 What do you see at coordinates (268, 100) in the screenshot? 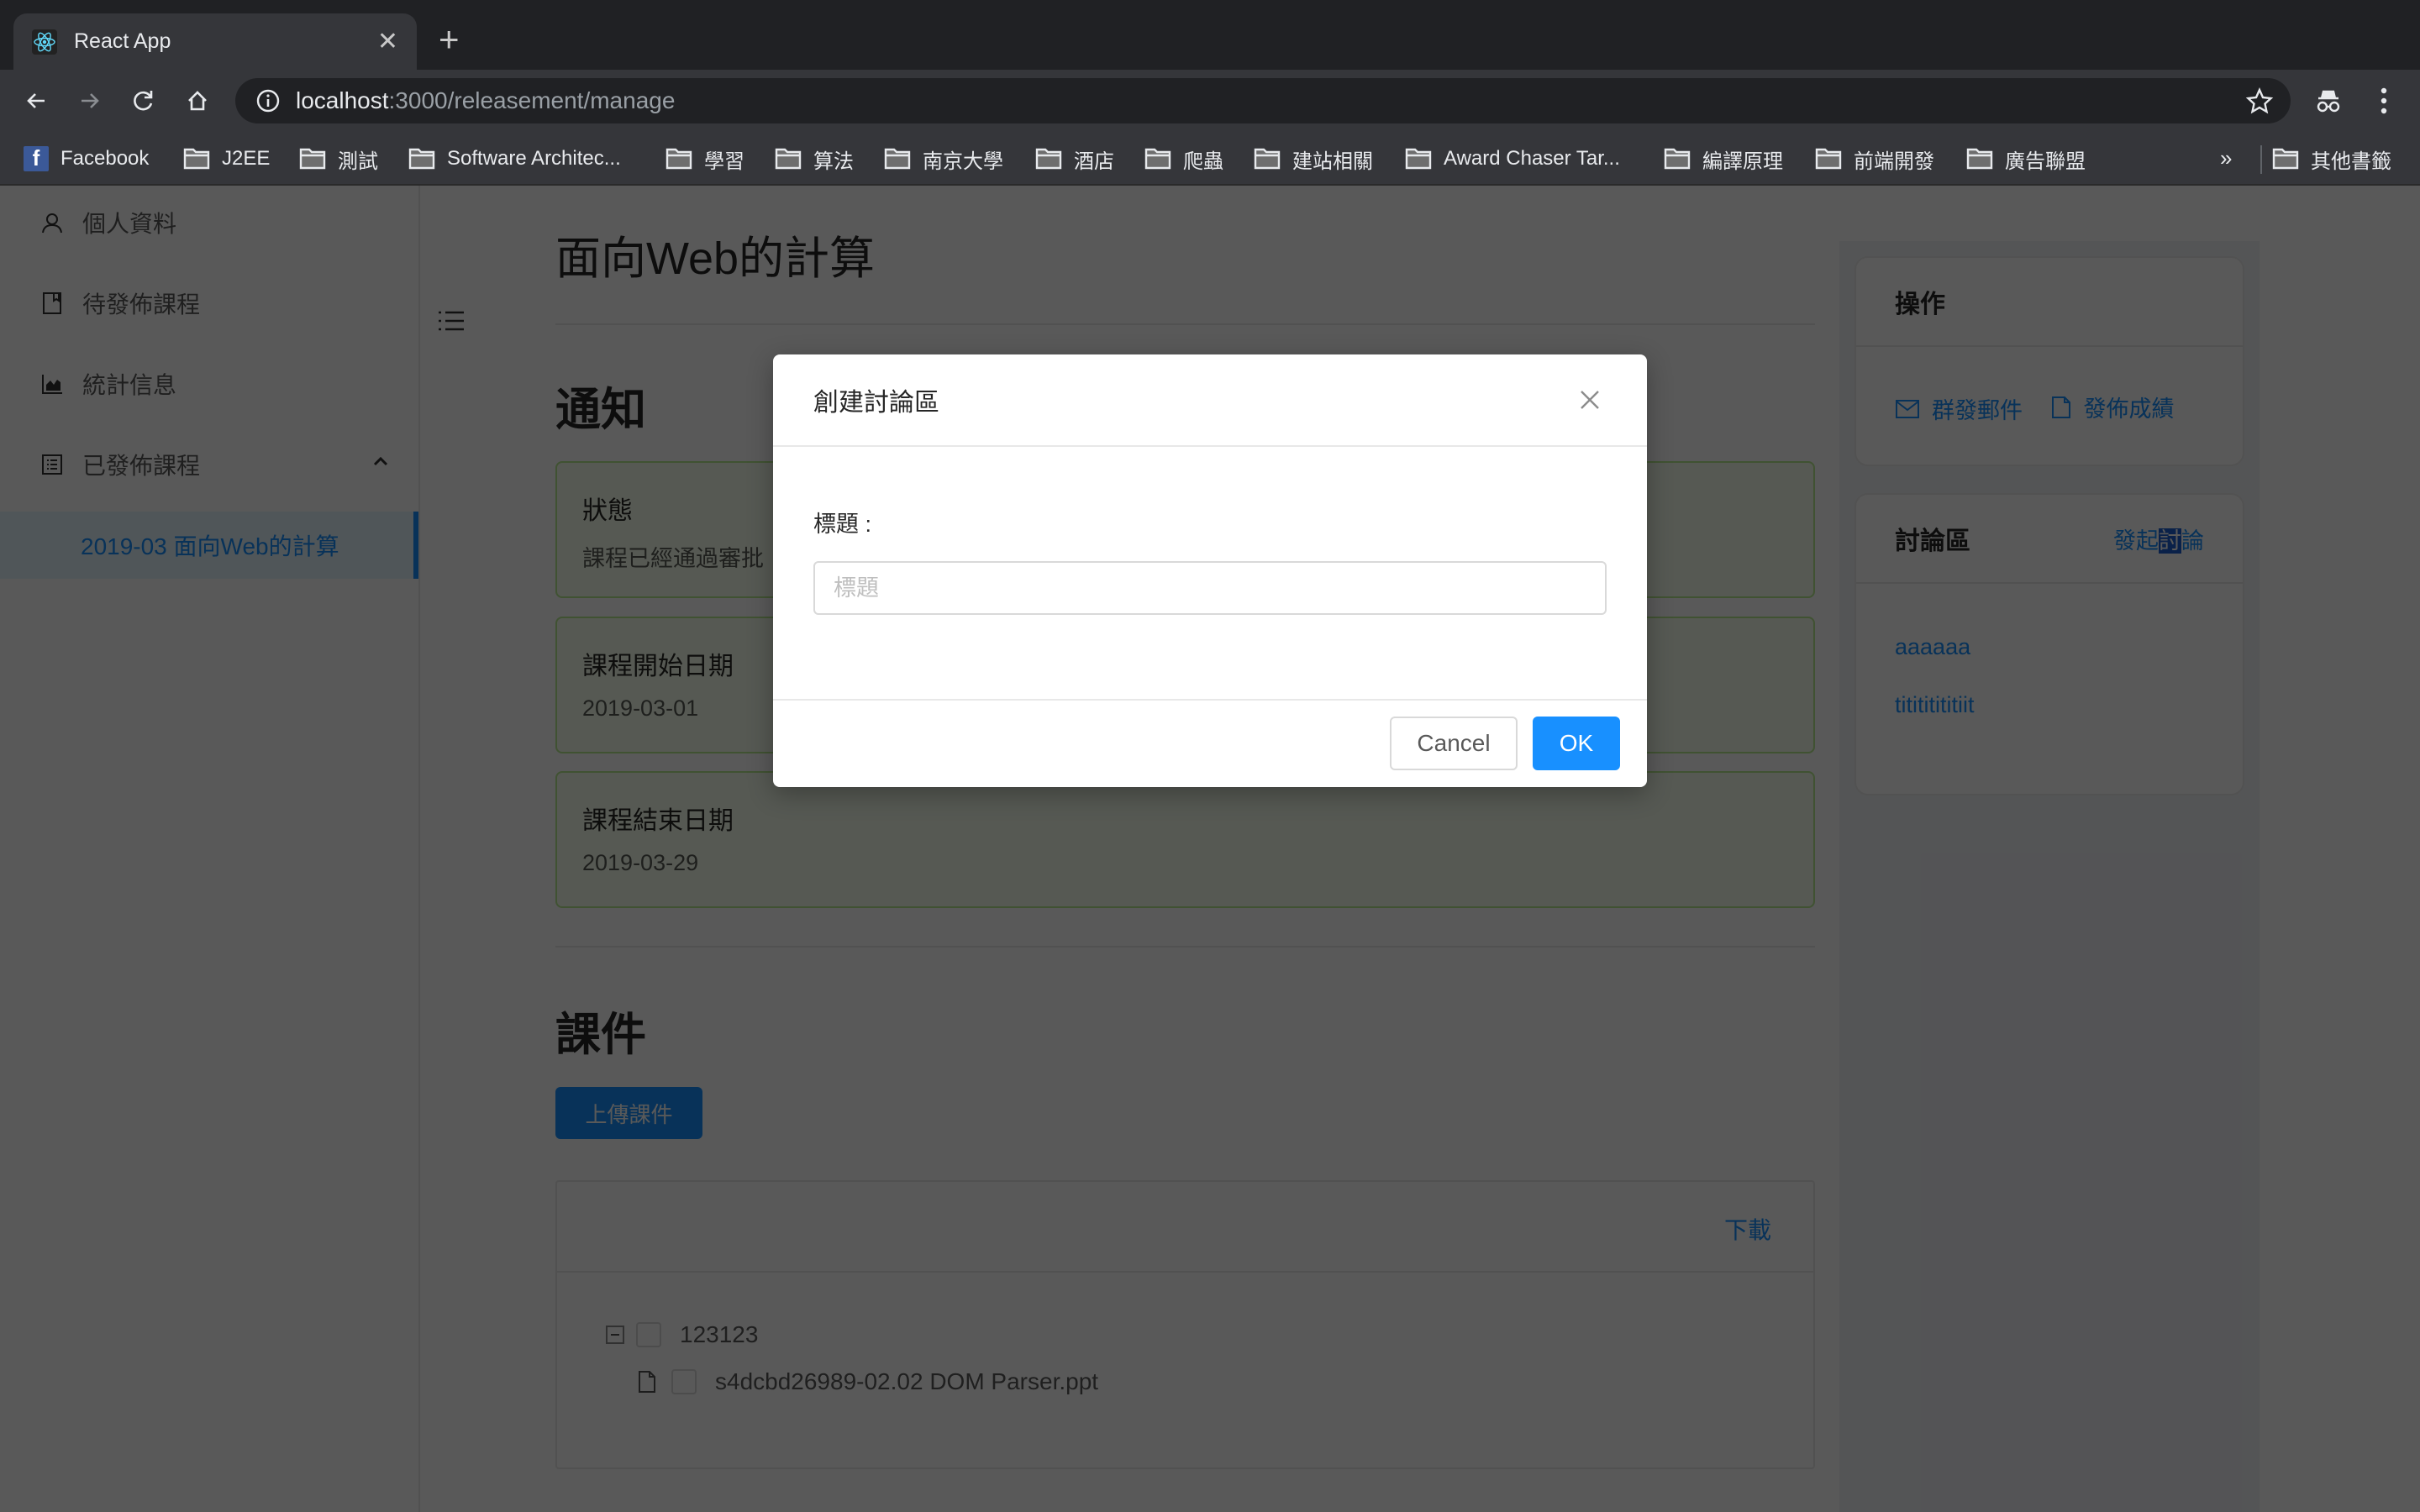
I see `info-icon` at bounding box center [268, 100].